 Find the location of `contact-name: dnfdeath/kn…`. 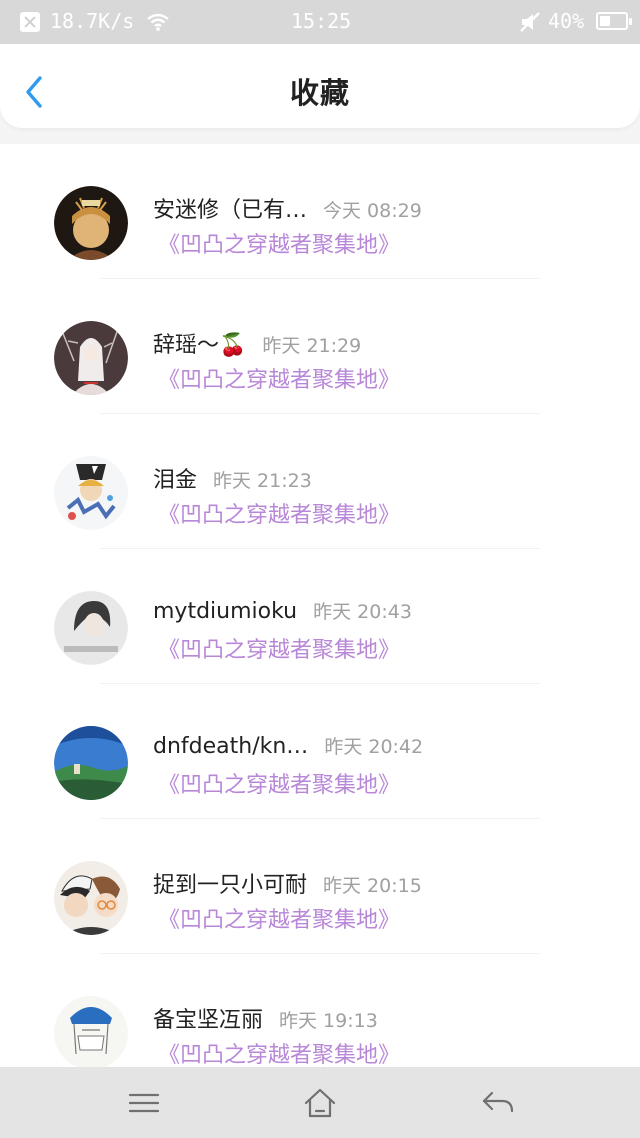

contact-name: dnfdeath/kn… is located at coordinates (231, 746).